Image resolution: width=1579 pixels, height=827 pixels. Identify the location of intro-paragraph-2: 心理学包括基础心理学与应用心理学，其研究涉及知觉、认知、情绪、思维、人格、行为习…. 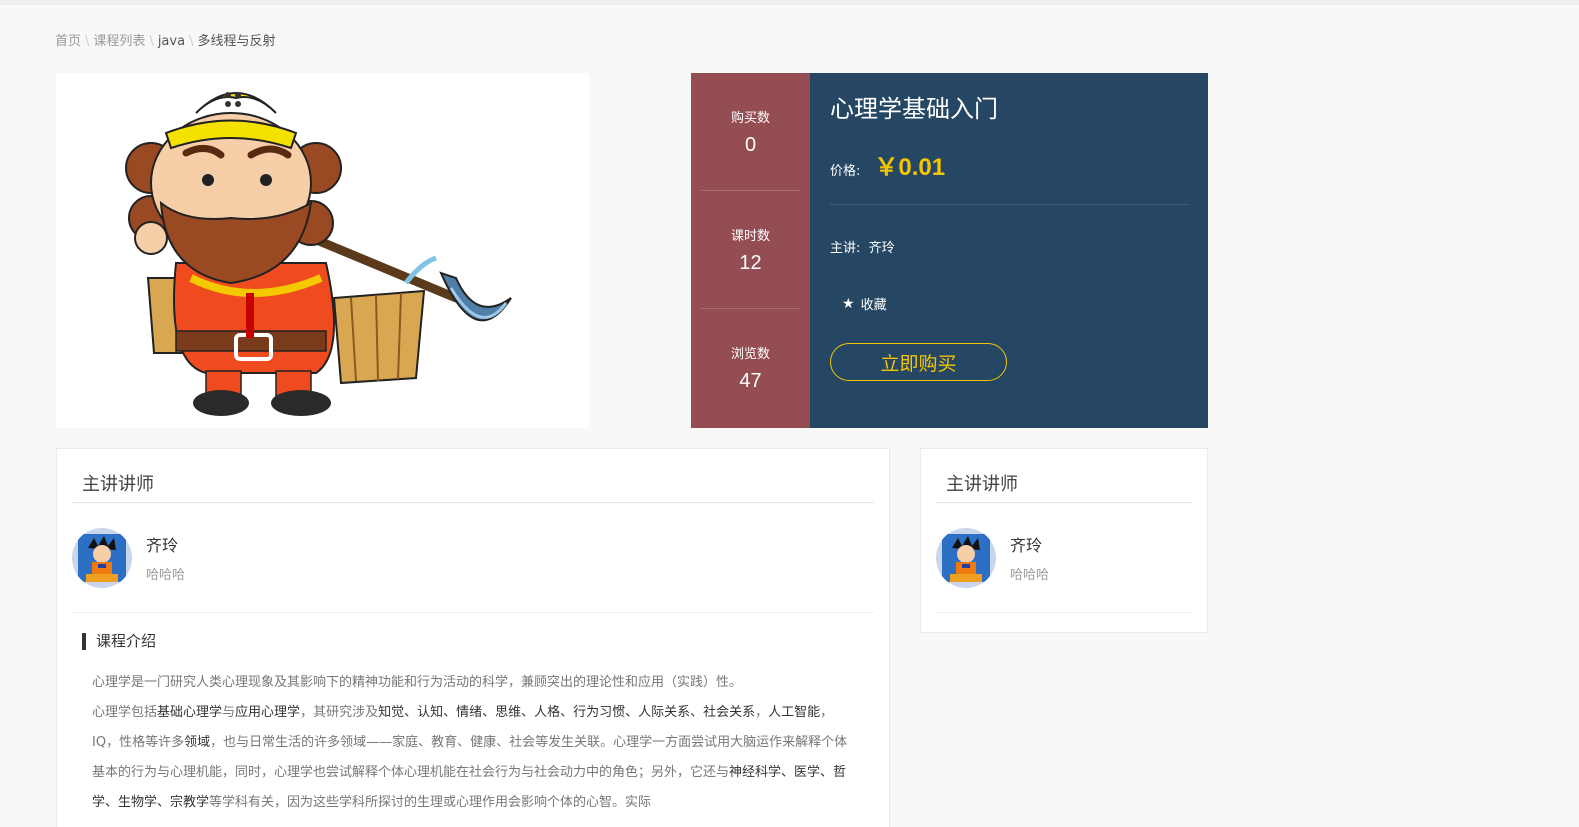
(470, 757).